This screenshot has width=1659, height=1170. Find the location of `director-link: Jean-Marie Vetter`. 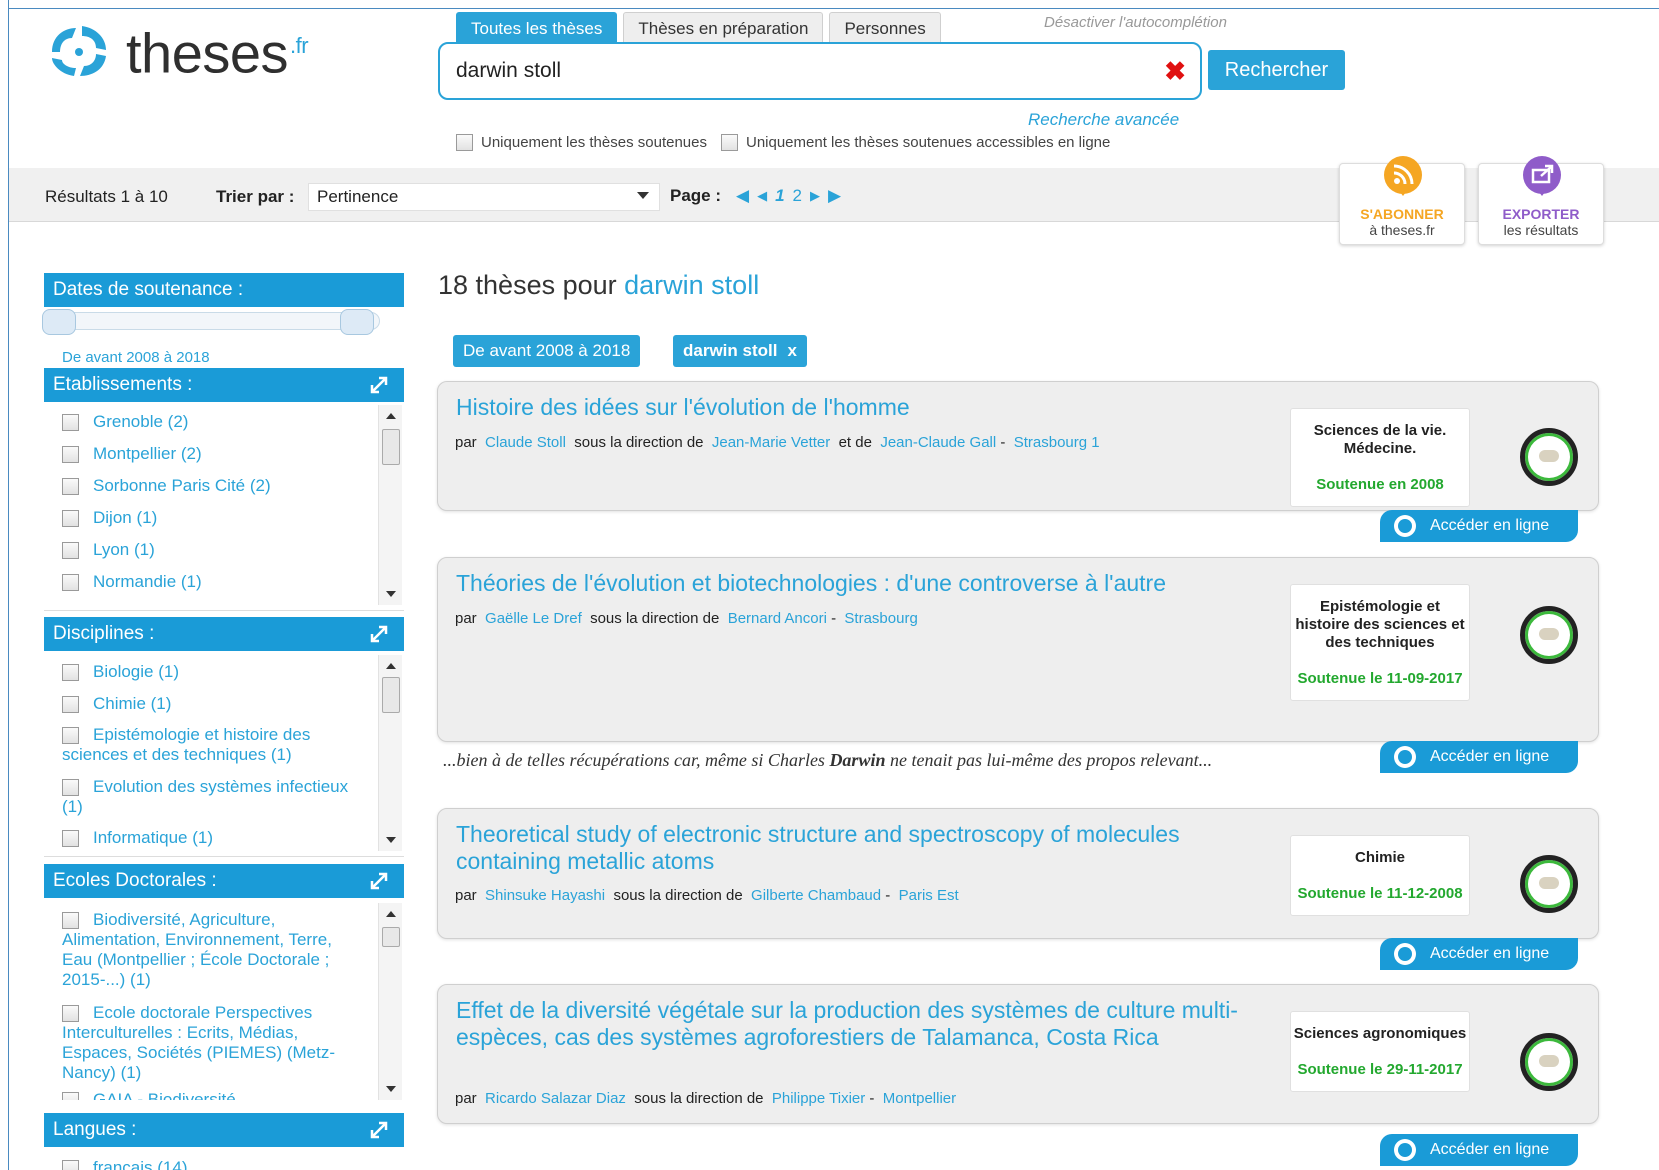

director-link: Jean-Marie Vetter is located at coordinates (771, 442).